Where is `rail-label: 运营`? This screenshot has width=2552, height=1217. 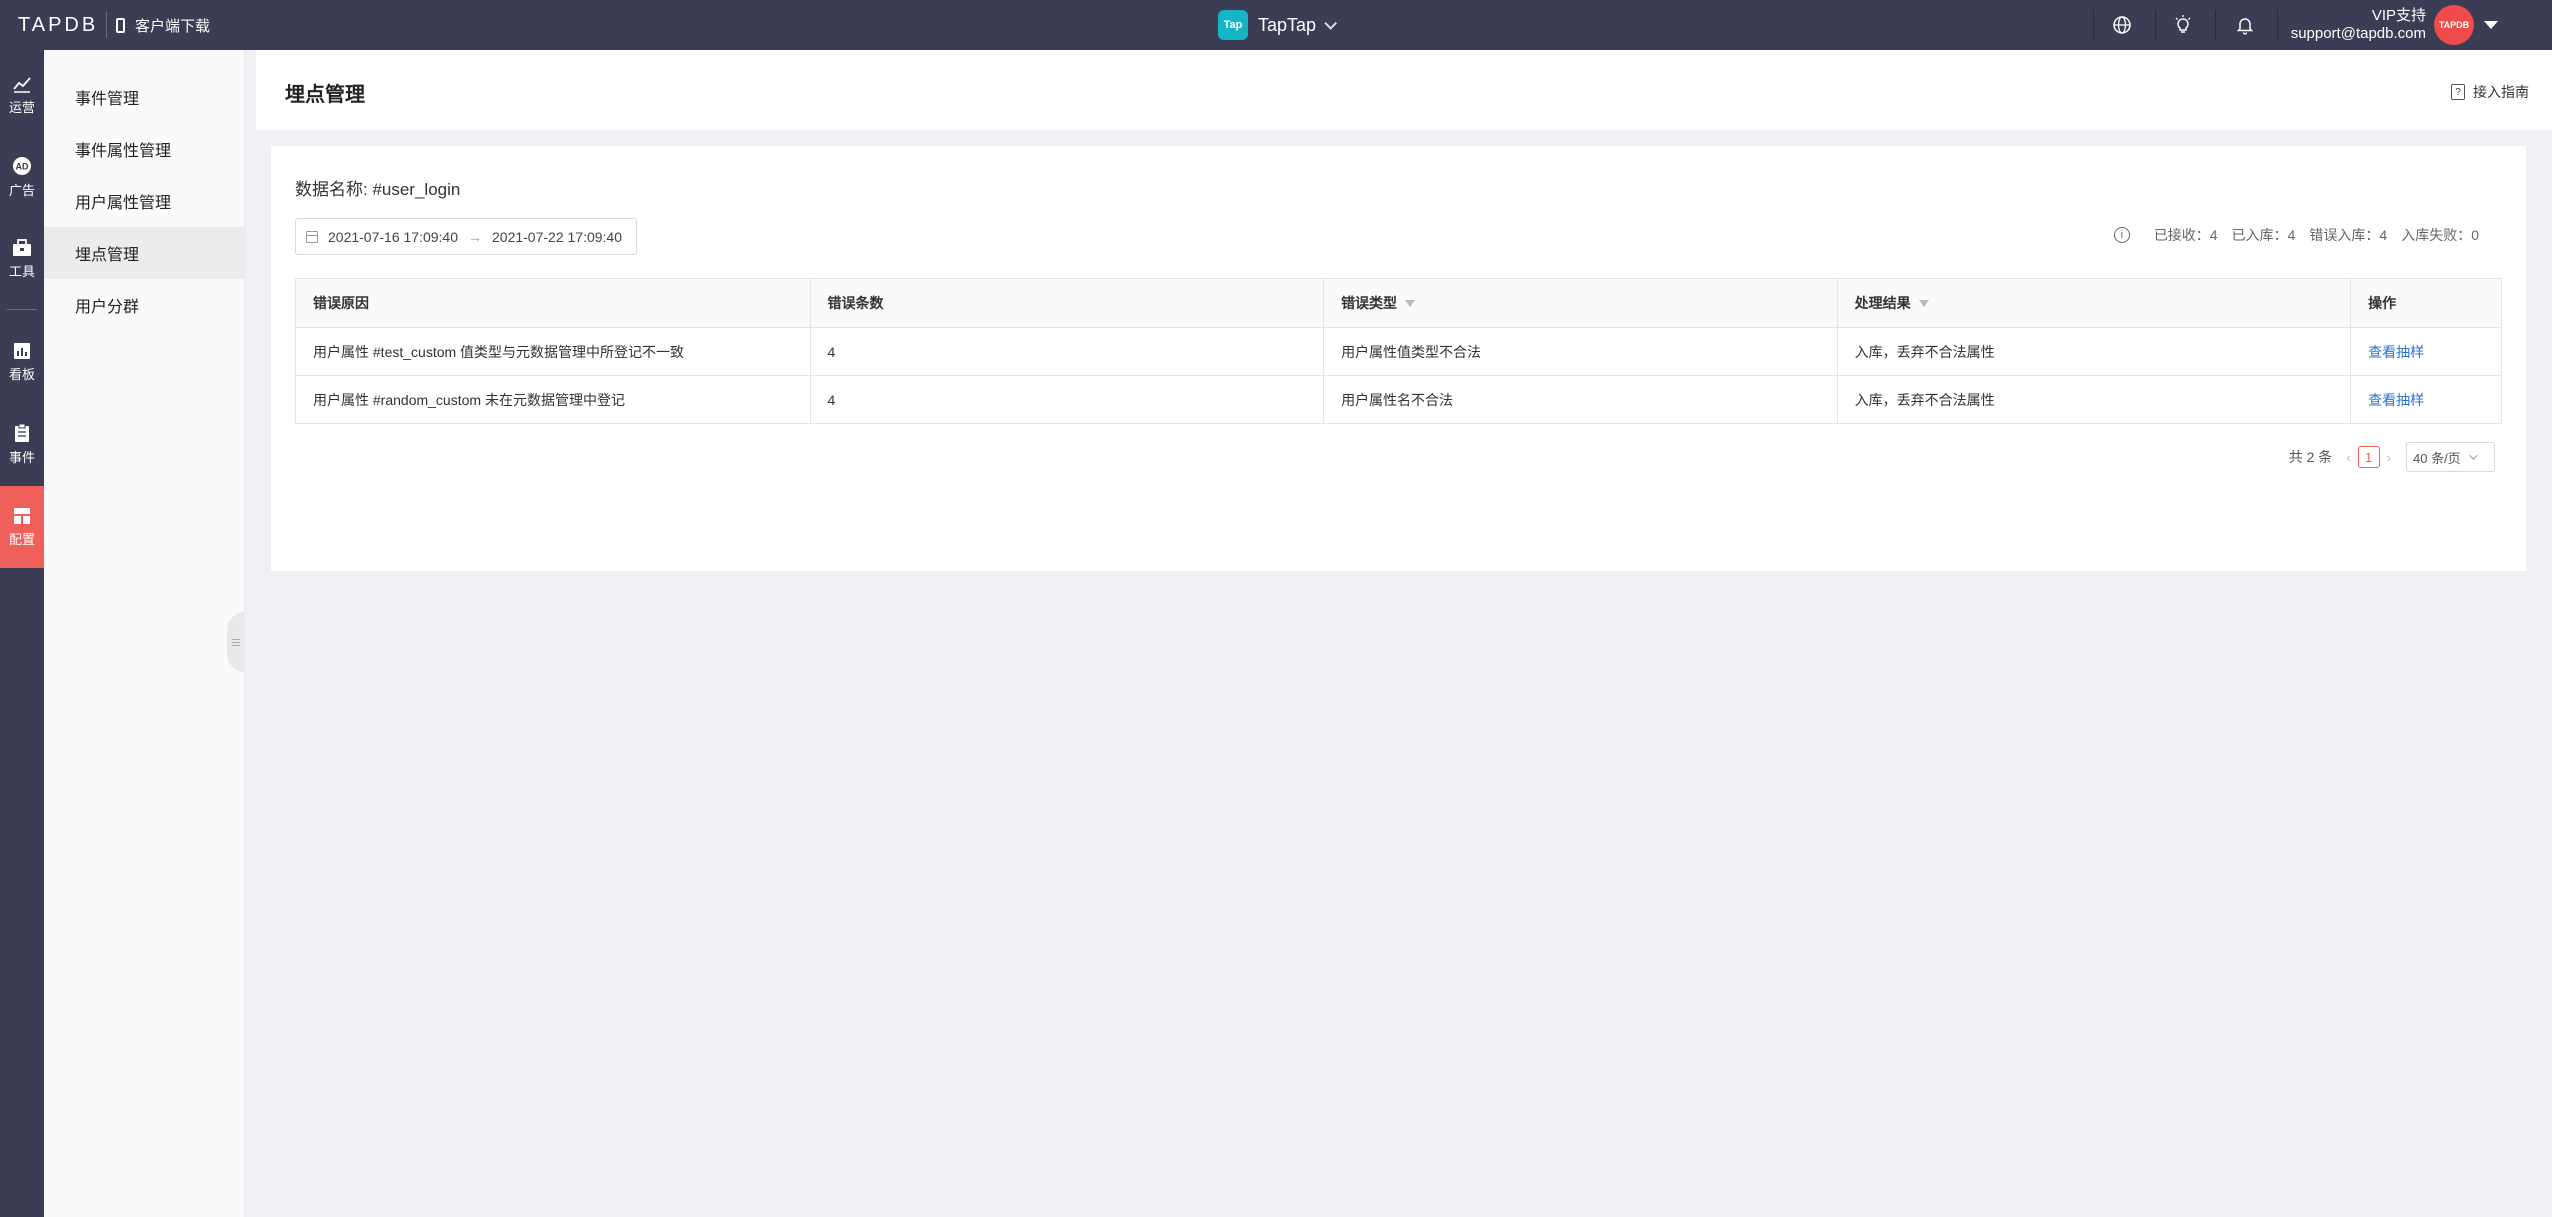
rail-label: 运营 is located at coordinates (21, 107).